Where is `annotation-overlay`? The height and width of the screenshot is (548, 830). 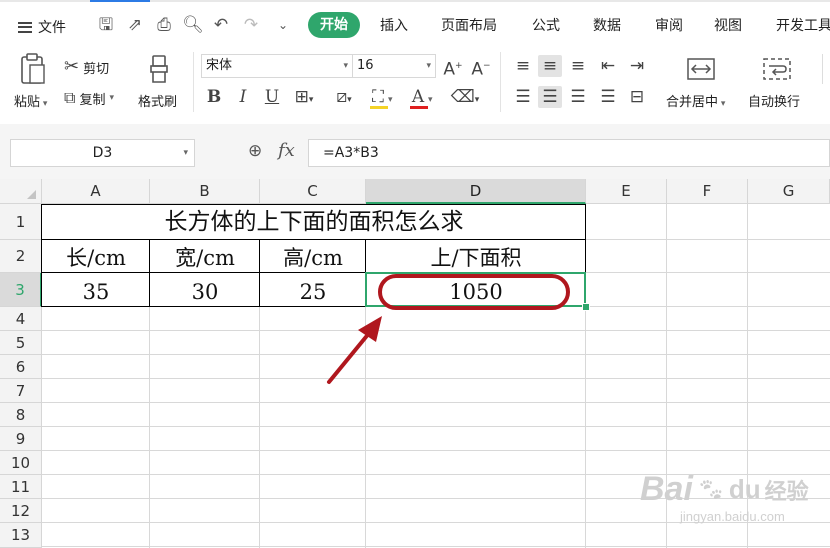
annotation-overlay is located at coordinates (448, 329).